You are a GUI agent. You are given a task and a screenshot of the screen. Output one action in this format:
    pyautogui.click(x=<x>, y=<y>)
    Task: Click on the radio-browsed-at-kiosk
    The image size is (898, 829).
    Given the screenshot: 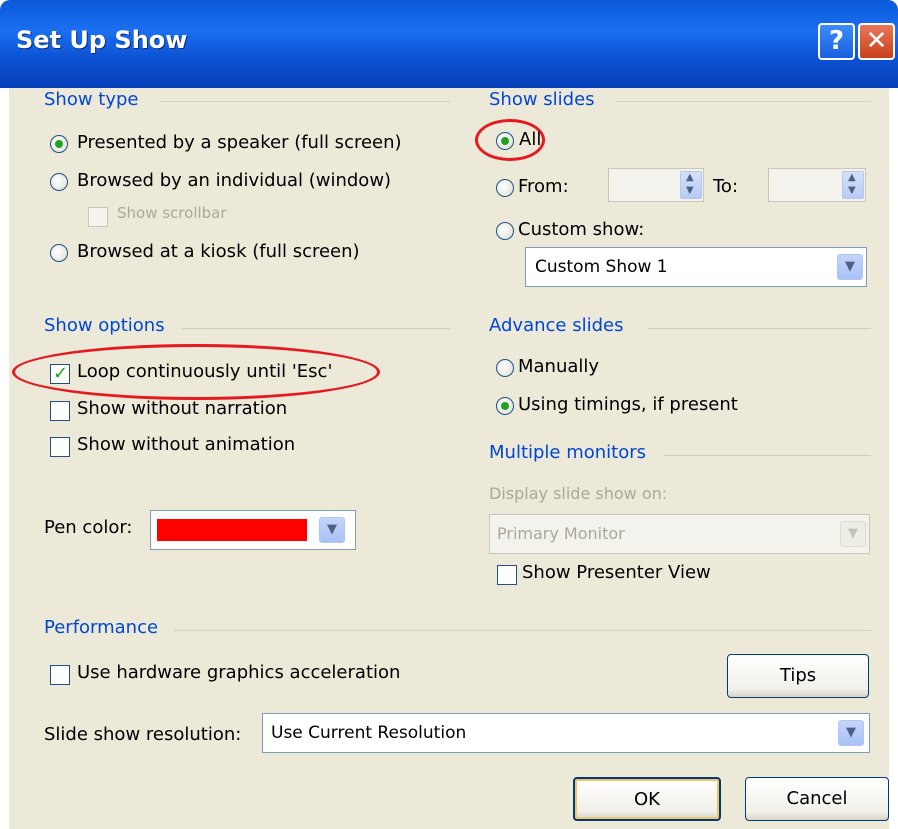 What is the action you would take?
    pyautogui.click(x=59, y=253)
    